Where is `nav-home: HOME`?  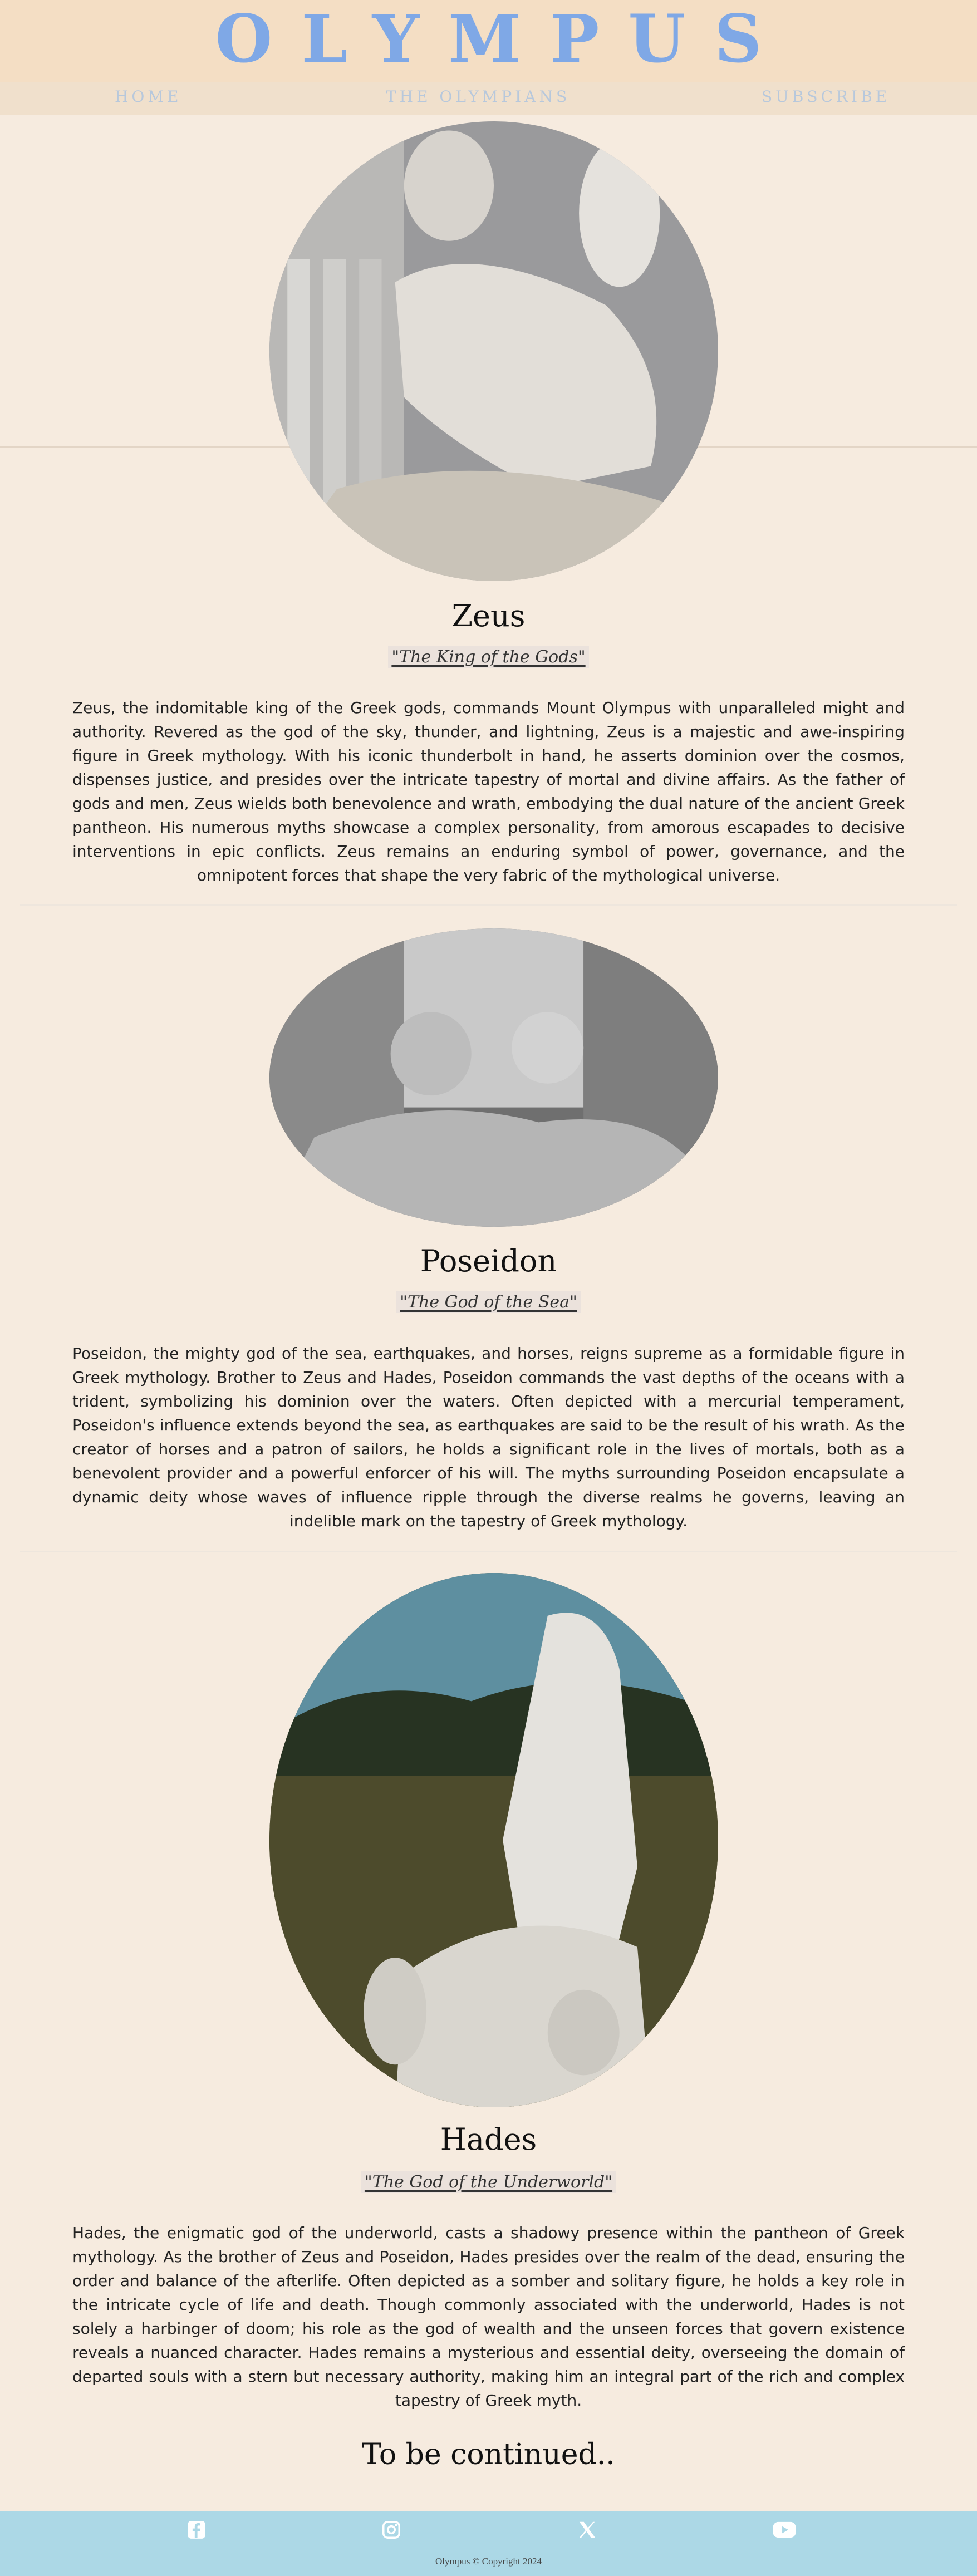 nav-home: HOME is located at coordinates (148, 96).